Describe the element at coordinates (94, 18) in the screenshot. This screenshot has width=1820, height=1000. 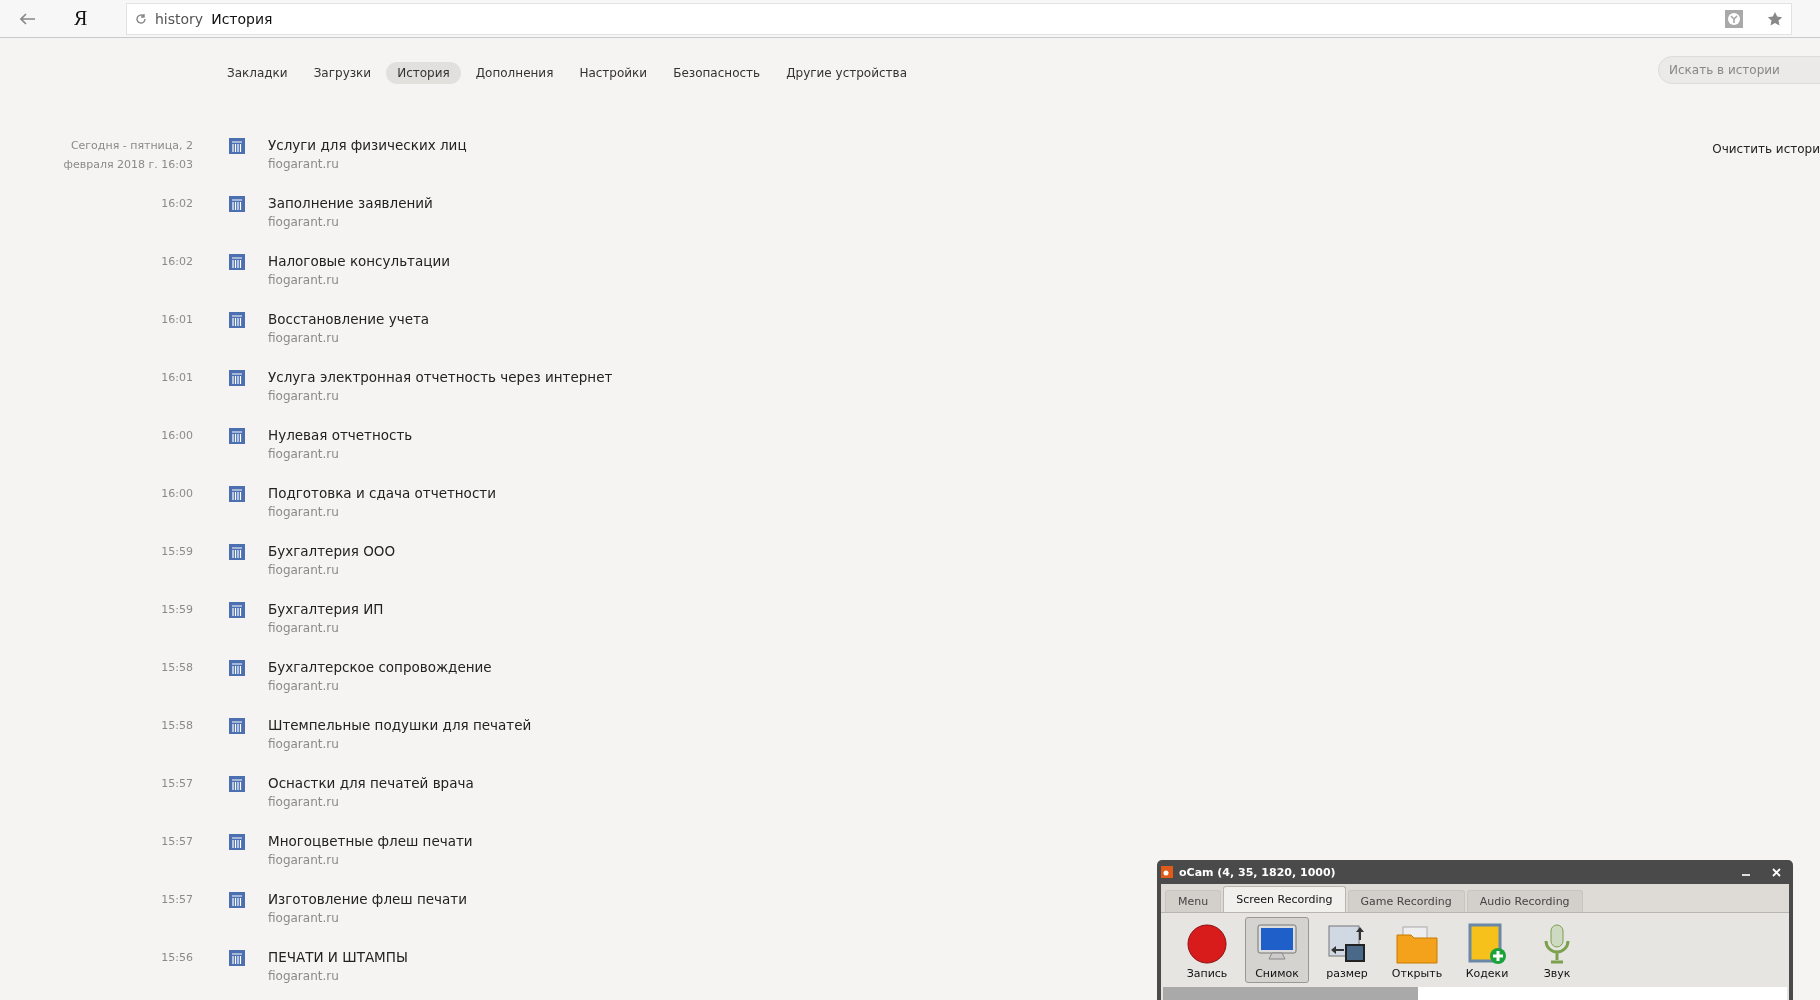
I see `browser-logo: Я` at that location.